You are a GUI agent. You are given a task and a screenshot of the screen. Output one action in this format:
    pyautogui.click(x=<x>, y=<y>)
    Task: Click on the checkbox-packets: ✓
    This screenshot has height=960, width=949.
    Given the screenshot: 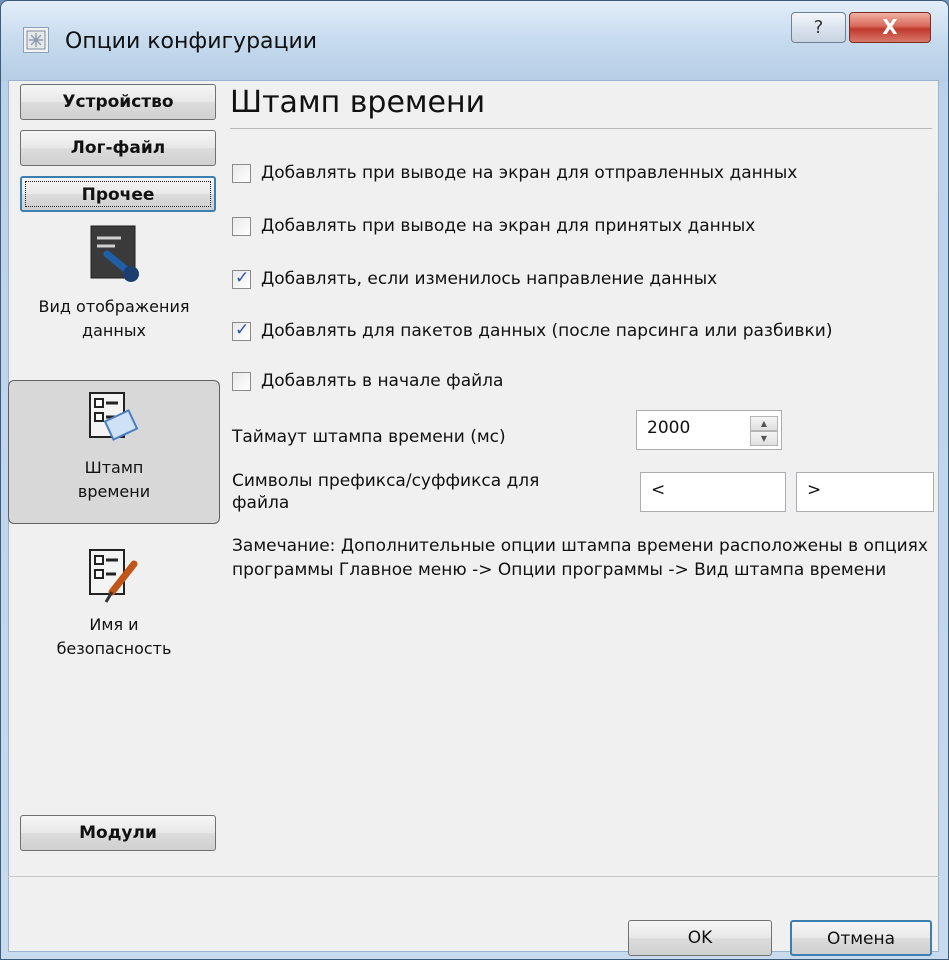 What is the action you would take?
    pyautogui.click(x=241, y=330)
    